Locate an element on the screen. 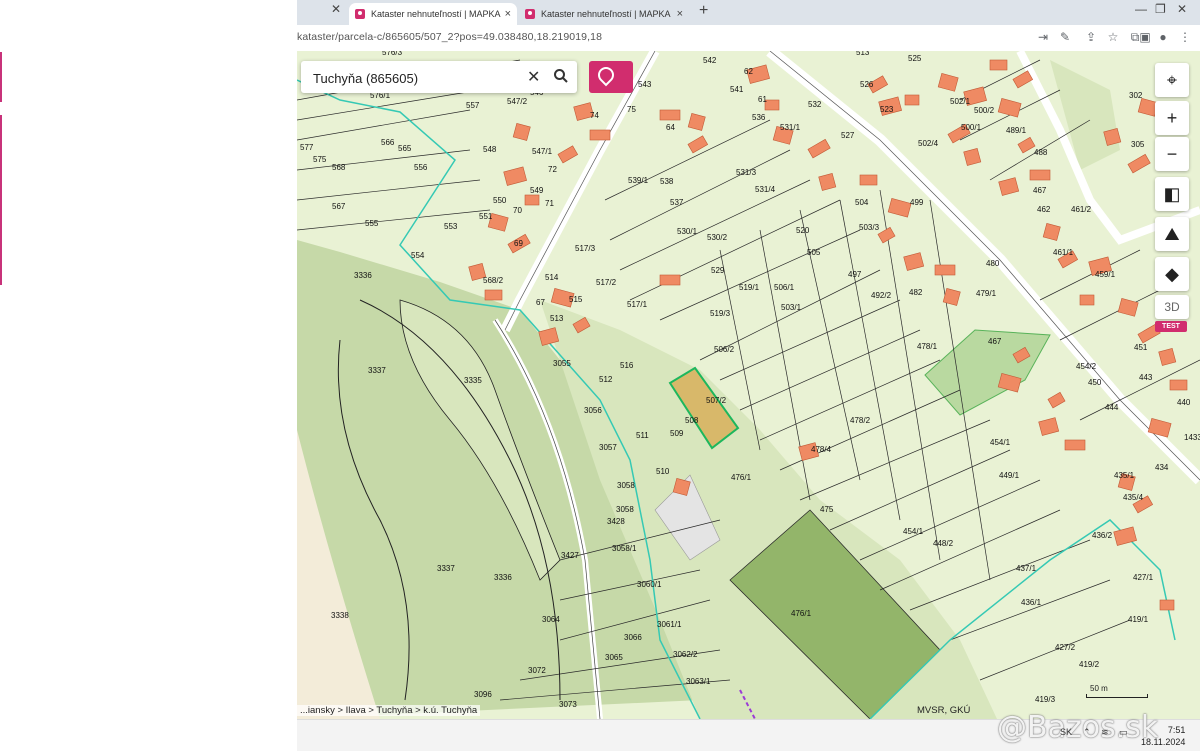 The image size is (1200, 751). parcel-label: 554 is located at coordinates (418, 255).